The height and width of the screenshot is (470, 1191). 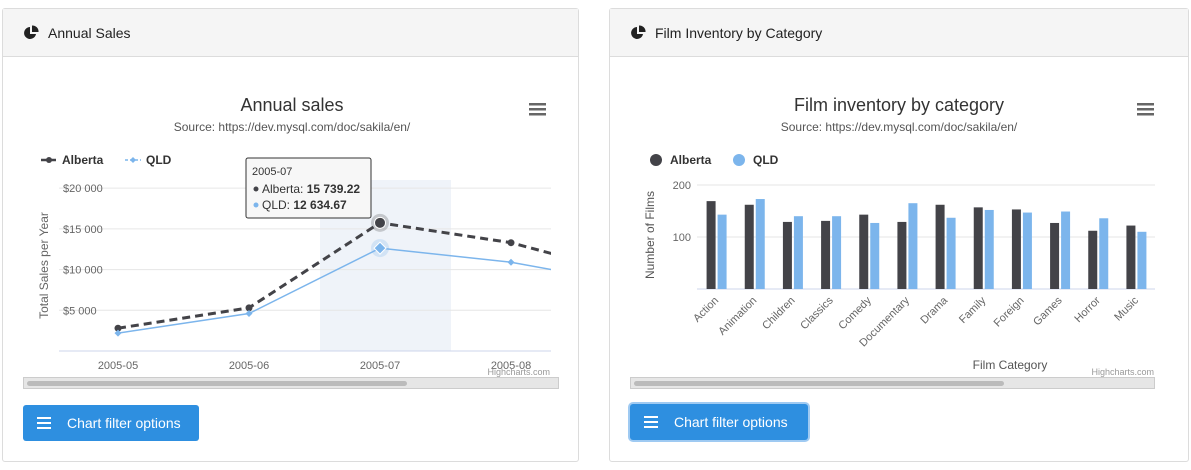 What do you see at coordinates (817, 313) in the screenshot?
I see `x-tick-label: Classics` at bounding box center [817, 313].